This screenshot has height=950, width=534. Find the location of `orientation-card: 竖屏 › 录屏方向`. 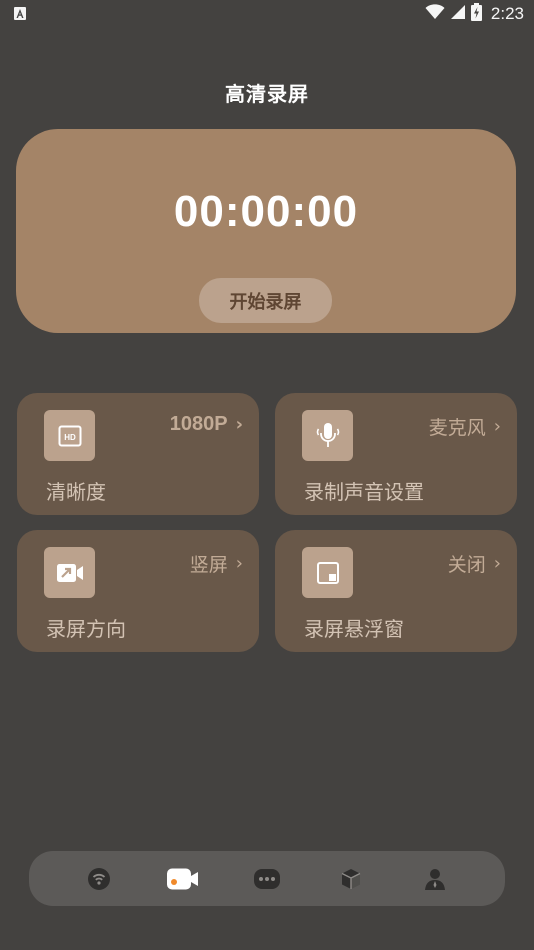

orientation-card: 竖屏 › 录屏方向 is located at coordinates (138, 591).